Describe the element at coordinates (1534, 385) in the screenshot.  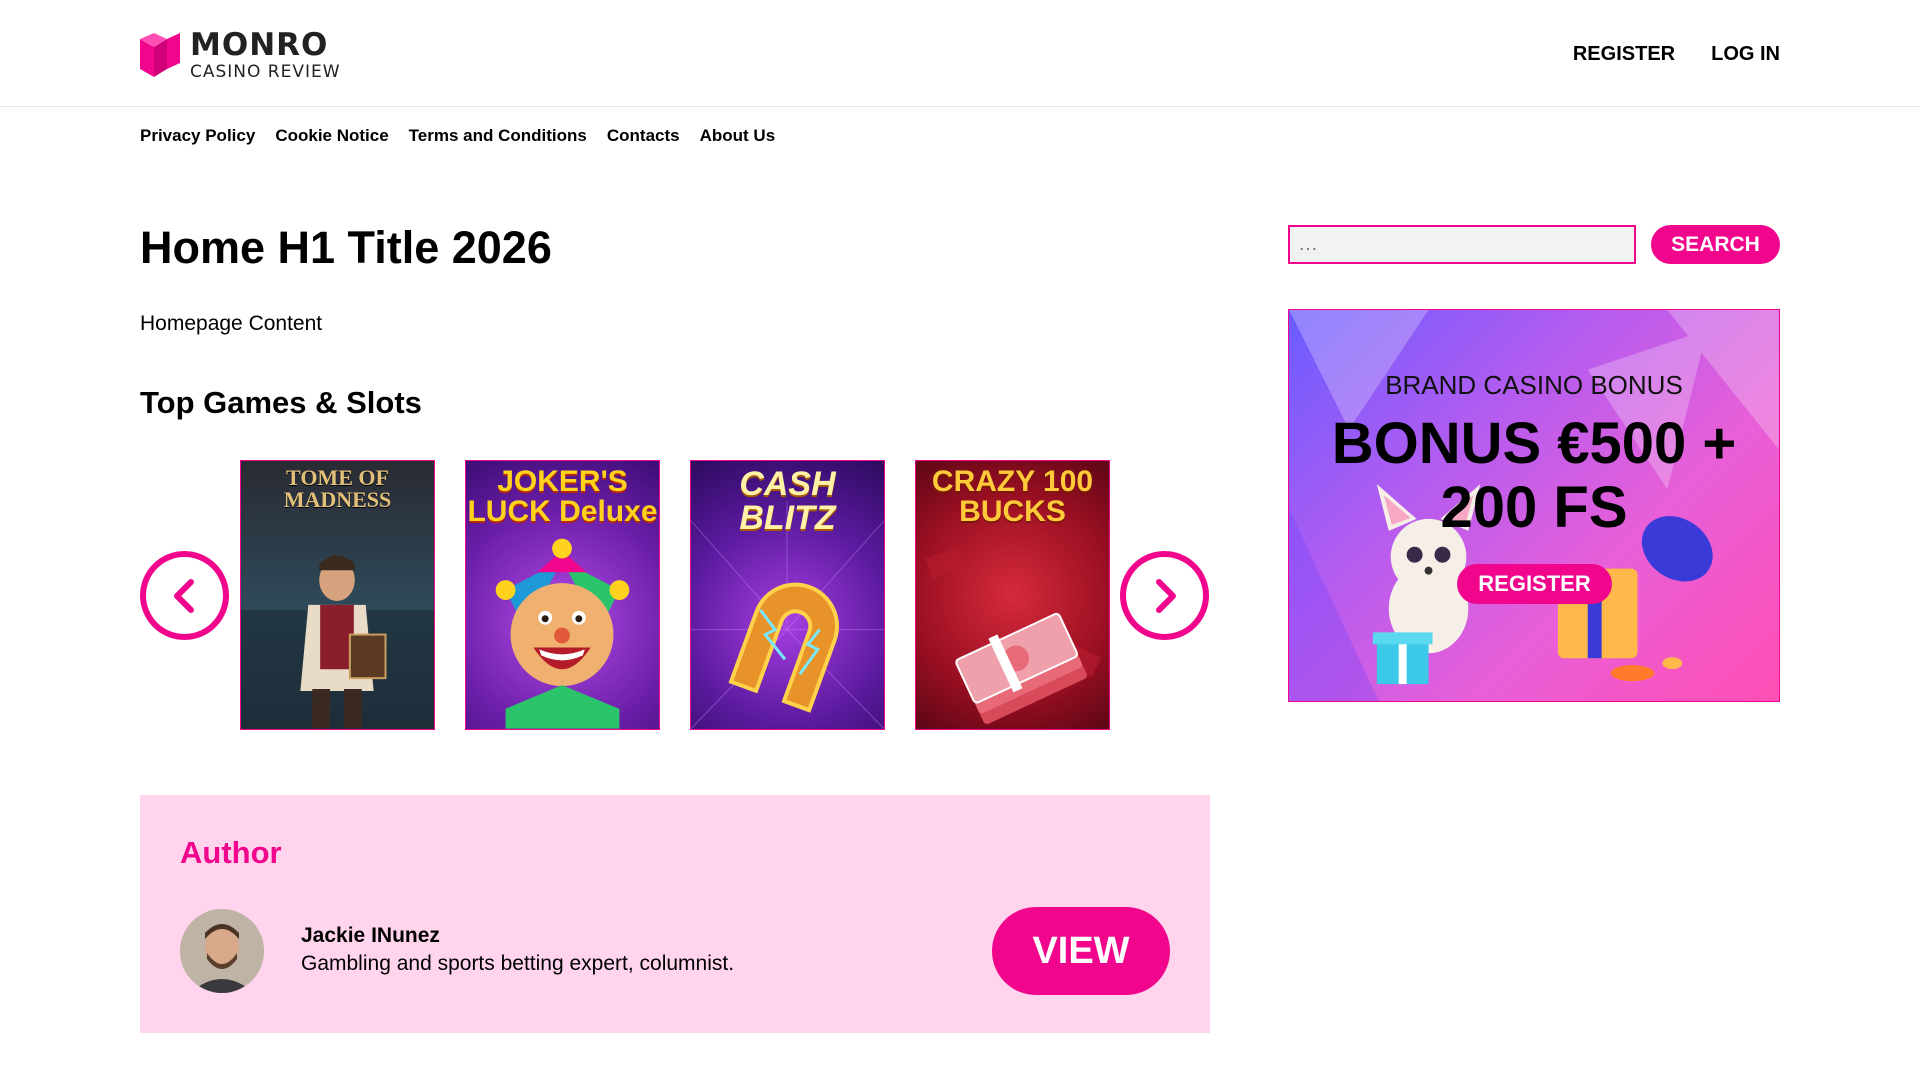
I see `banner-label: BRAND CASINO BONUS` at that location.